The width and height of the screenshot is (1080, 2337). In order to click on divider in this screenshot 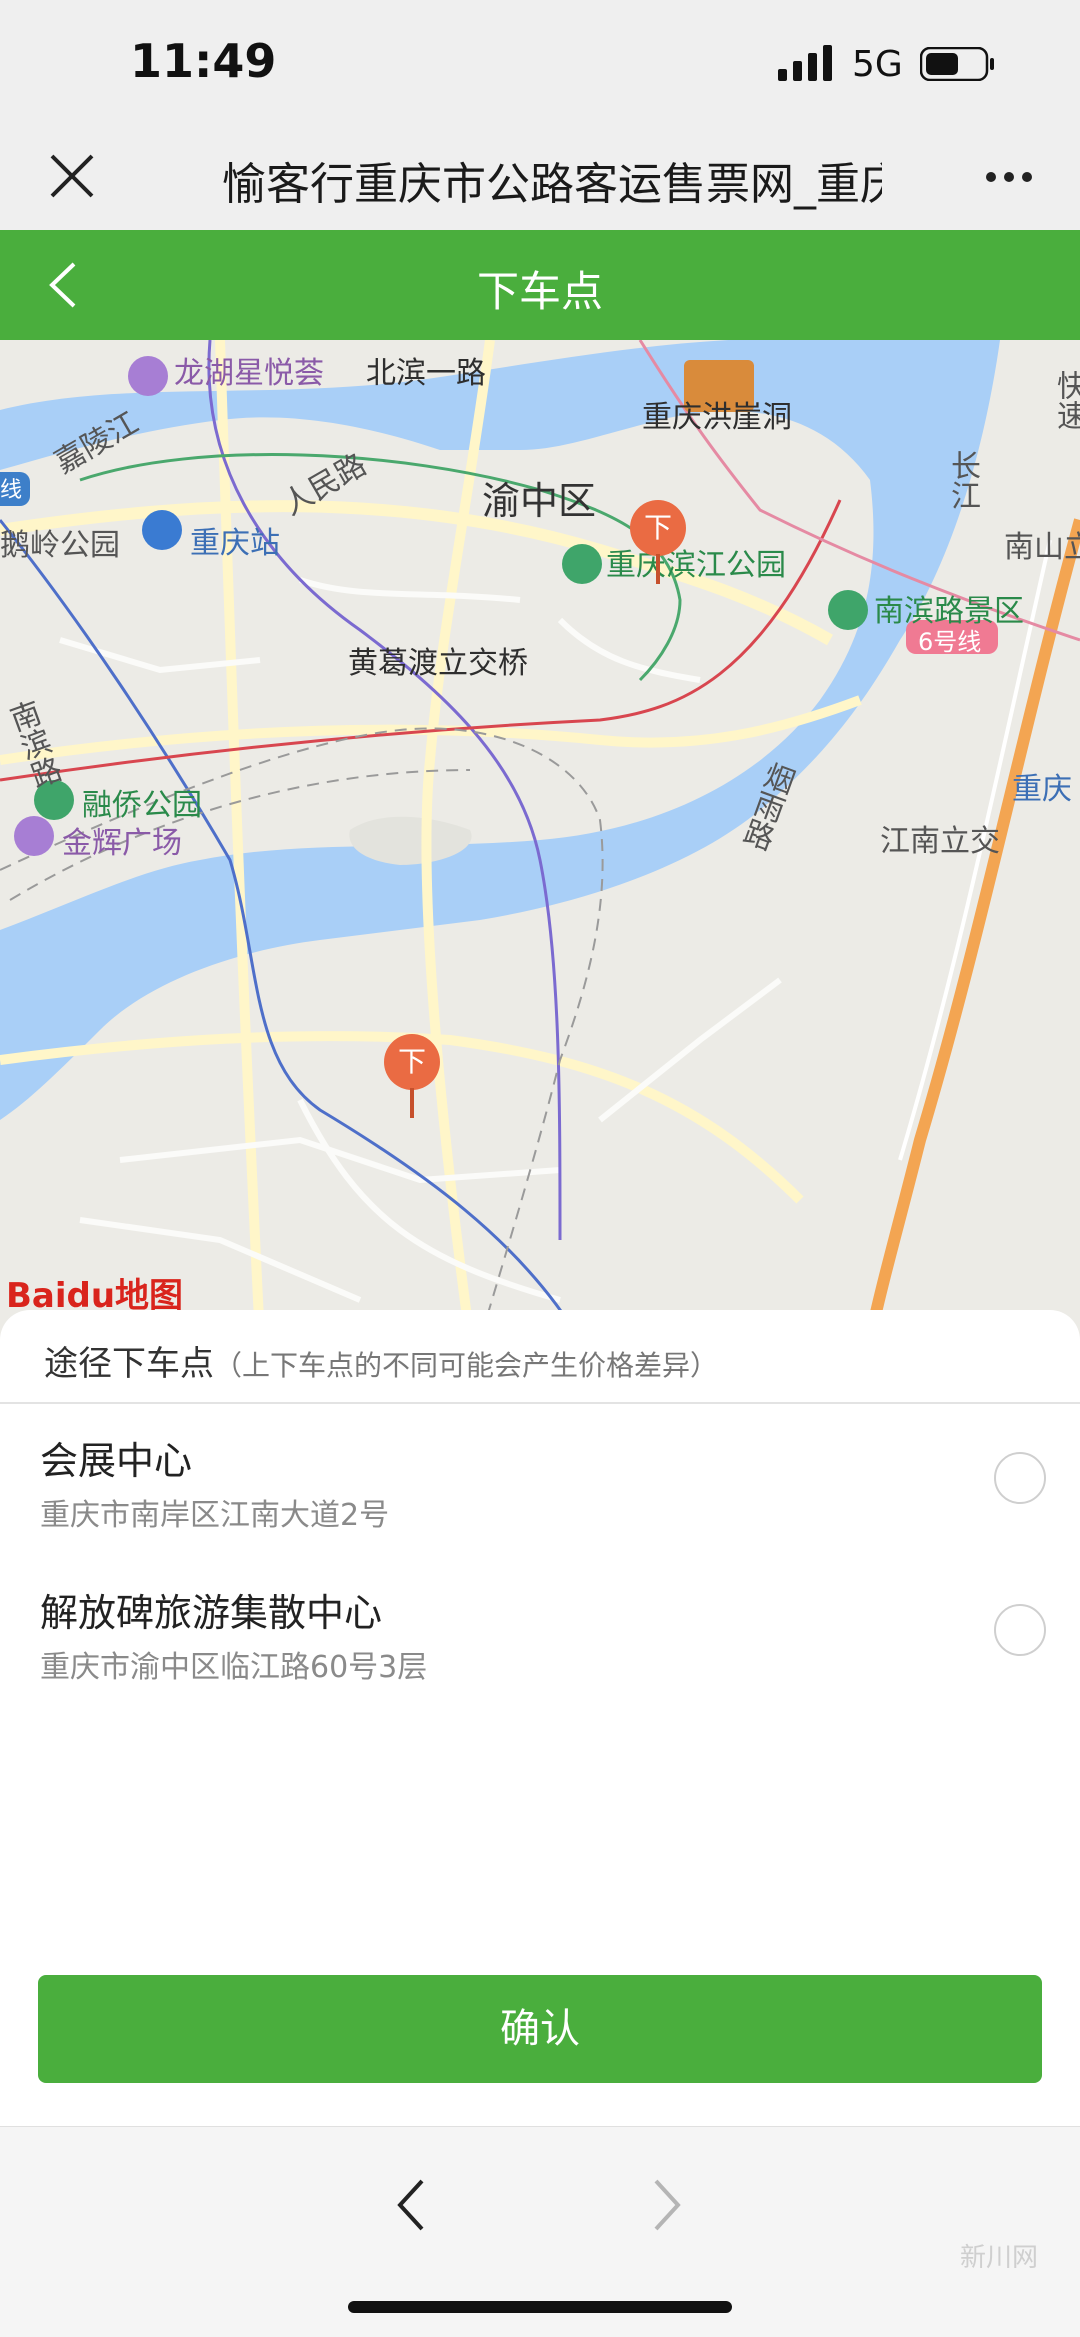, I will do `click(540, 1403)`.